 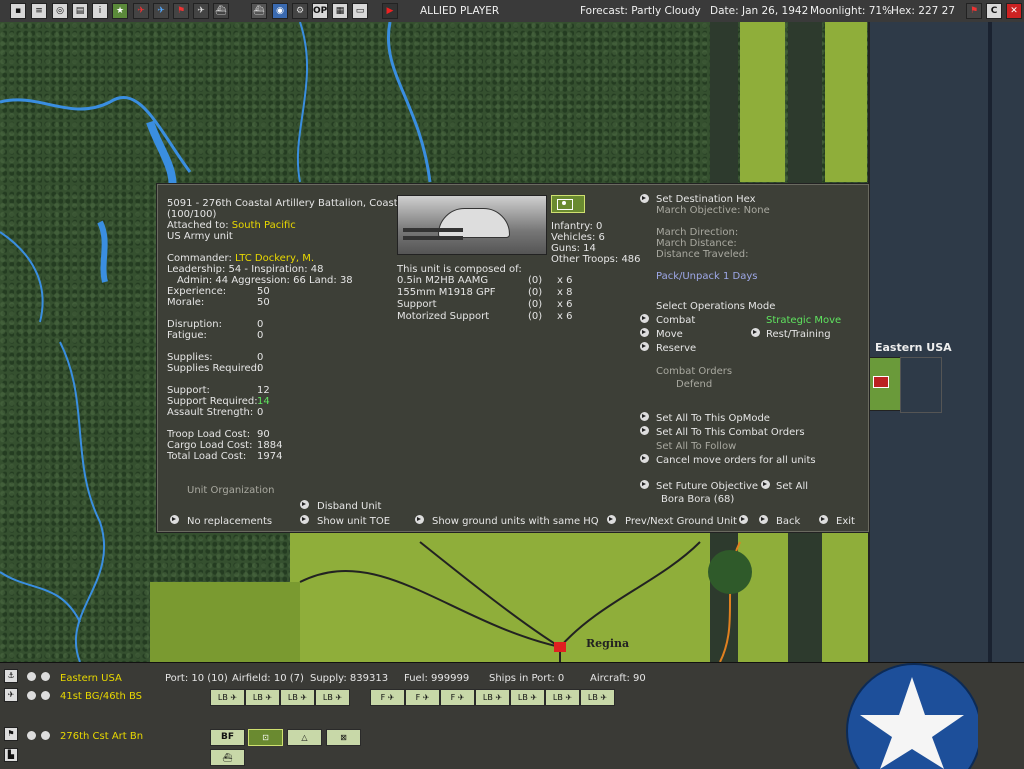 What do you see at coordinates (713, 418) in the screenshot?
I see `set-all-opmode-button: Set All To This OpMode` at bounding box center [713, 418].